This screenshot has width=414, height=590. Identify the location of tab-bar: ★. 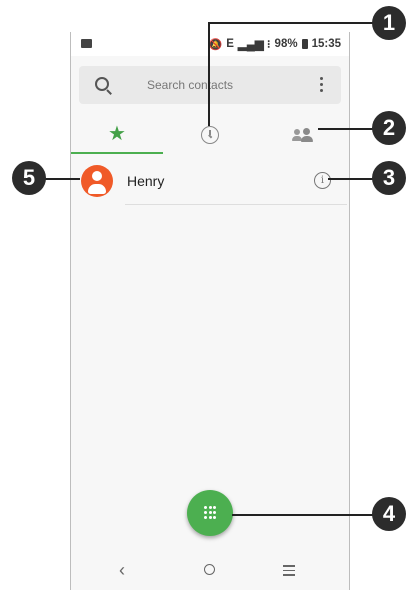
(210, 135).